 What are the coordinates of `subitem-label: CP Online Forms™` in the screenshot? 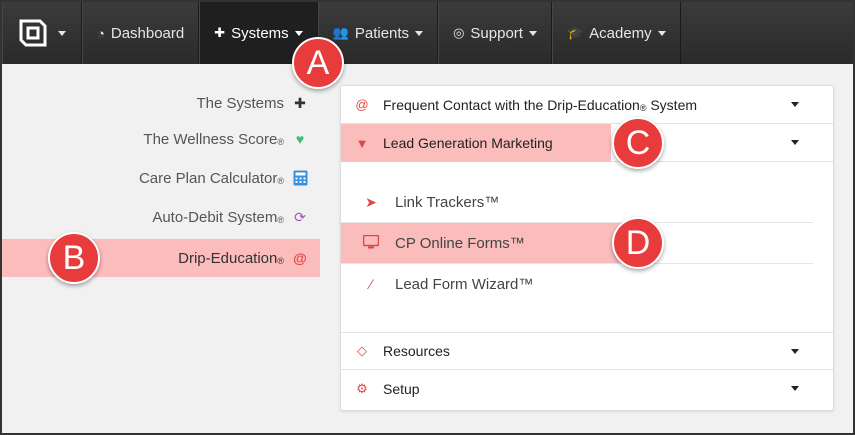 It's located at (460, 243).